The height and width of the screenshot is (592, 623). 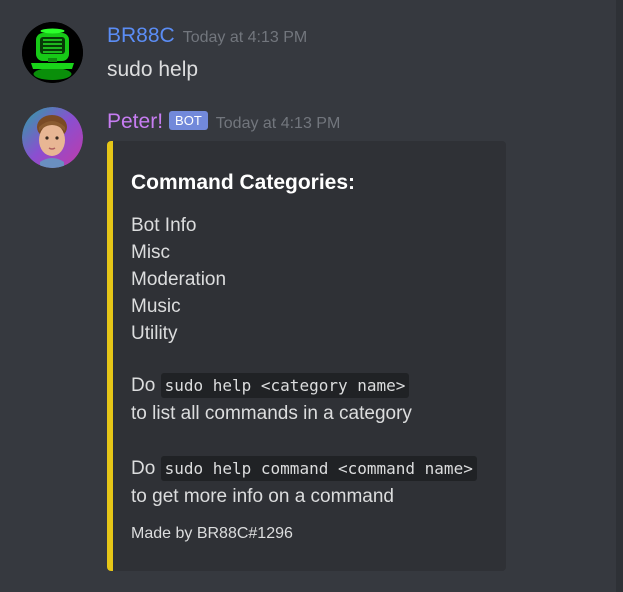 I want to click on category-item: Misc, so click(x=151, y=252).